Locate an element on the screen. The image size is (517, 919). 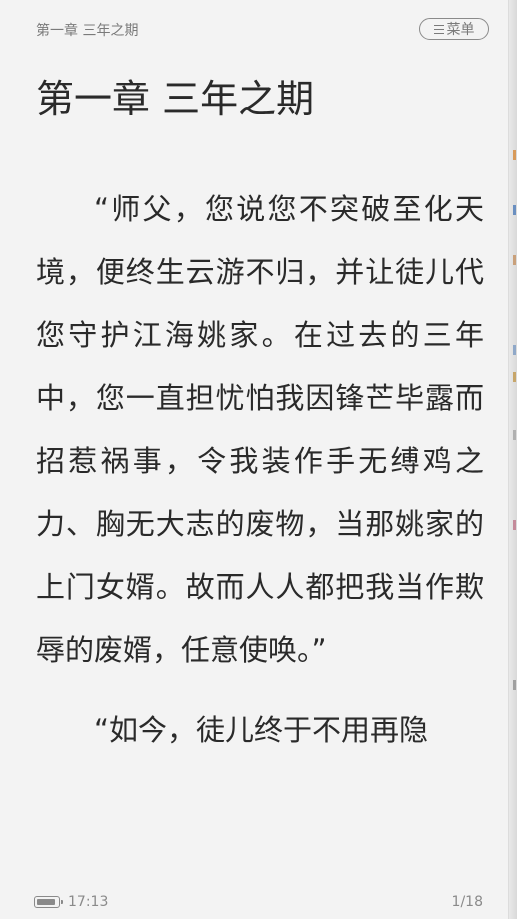
clock-time: 17:13 is located at coordinates (88, 902).